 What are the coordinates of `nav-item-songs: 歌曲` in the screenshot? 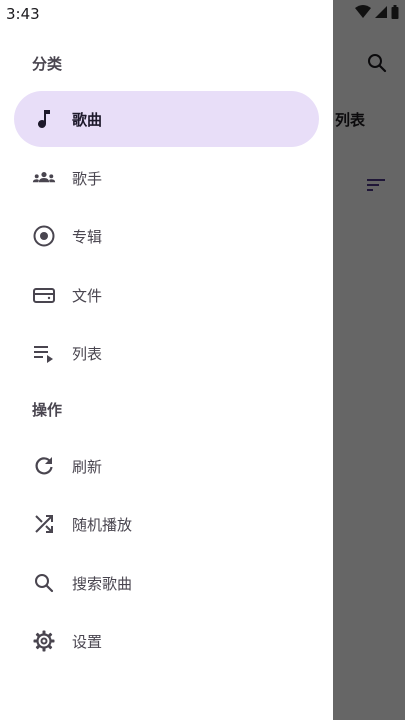 It's located at (166, 119).